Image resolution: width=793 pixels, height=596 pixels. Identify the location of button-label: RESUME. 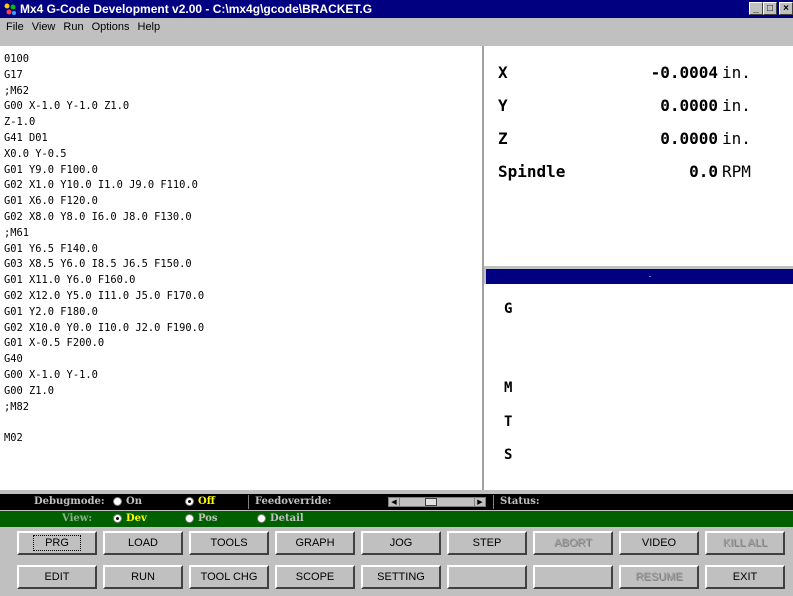
(659, 577).